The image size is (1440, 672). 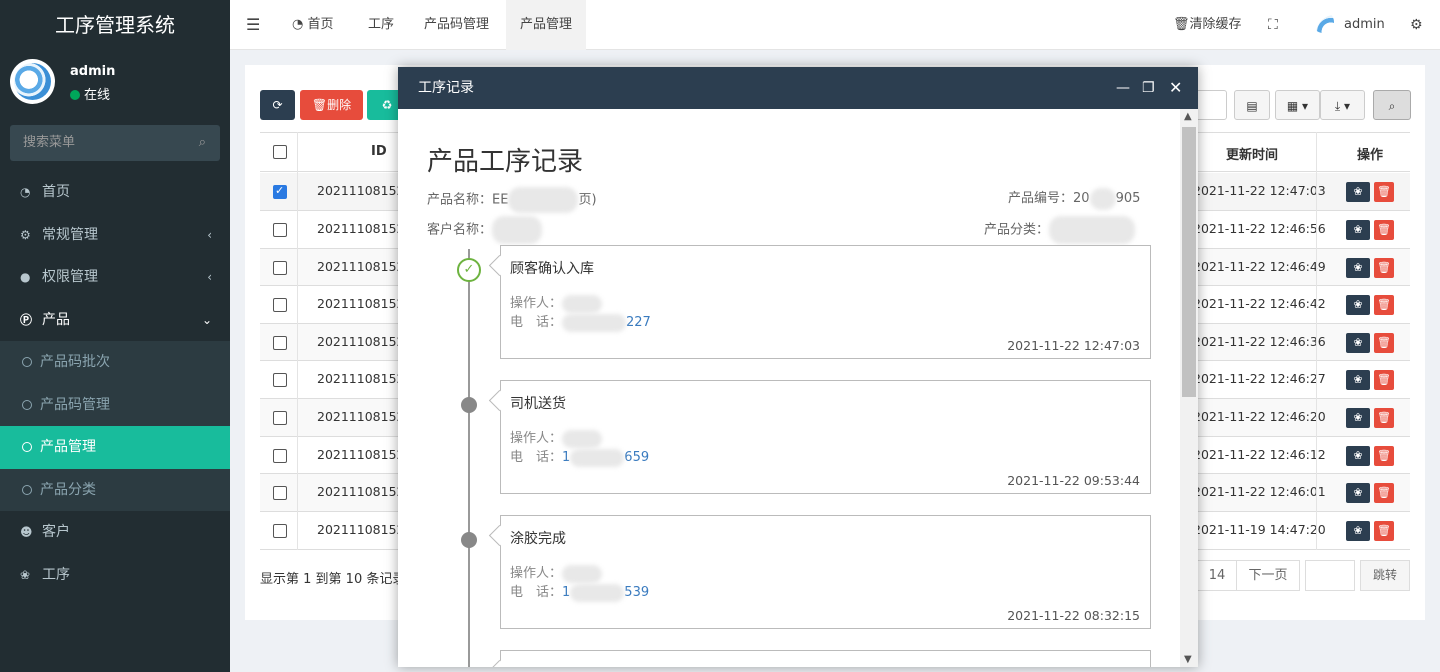 What do you see at coordinates (1348, 25) in the screenshot?
I see `header-user: admin` at bounding box center [1348, 25].